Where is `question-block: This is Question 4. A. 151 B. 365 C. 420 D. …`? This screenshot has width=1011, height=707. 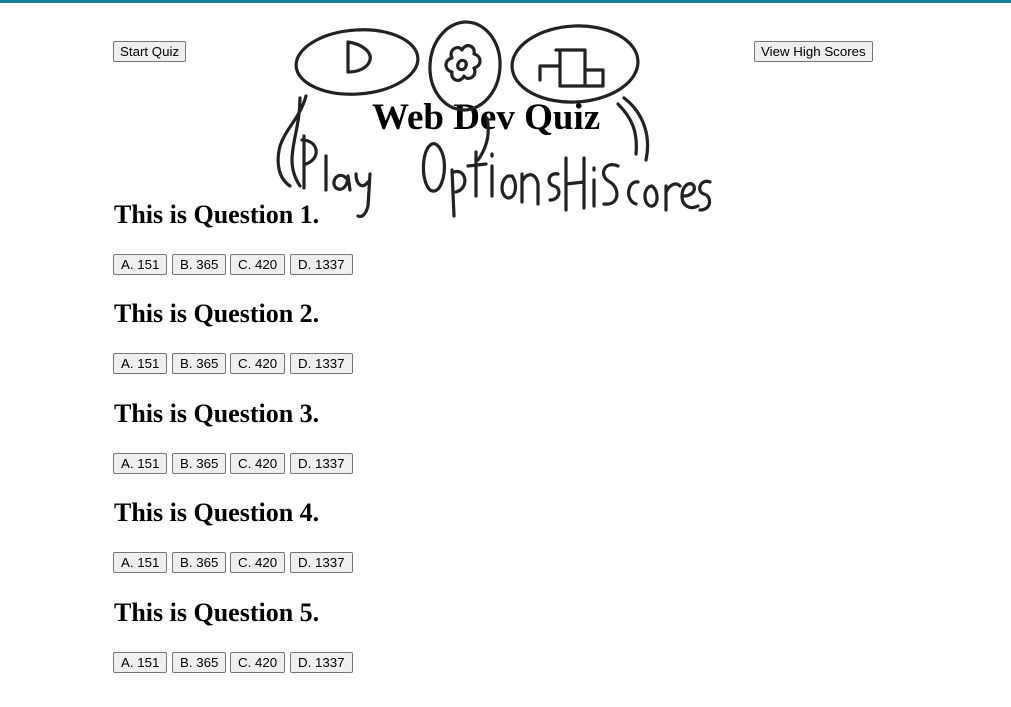 question-block: This is Question 4. A. 151 B. 365 C. 420 D. … is located at coordinates (363, 535).